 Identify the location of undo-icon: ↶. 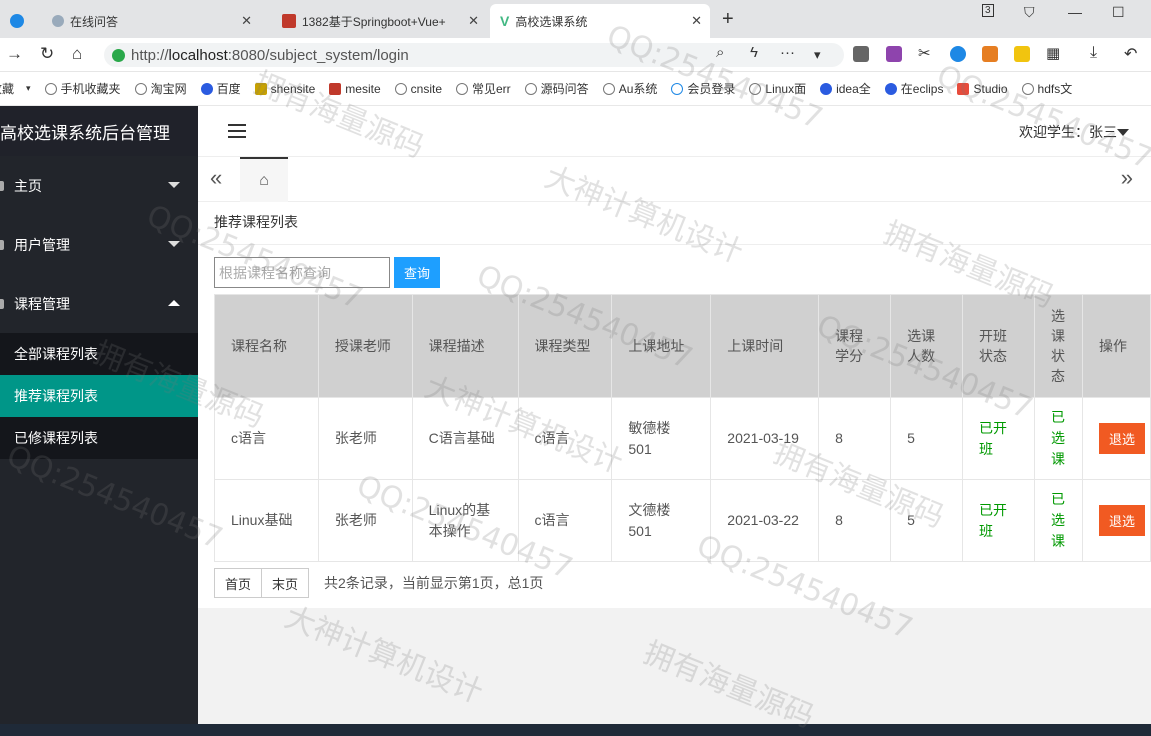
(1130, 54).